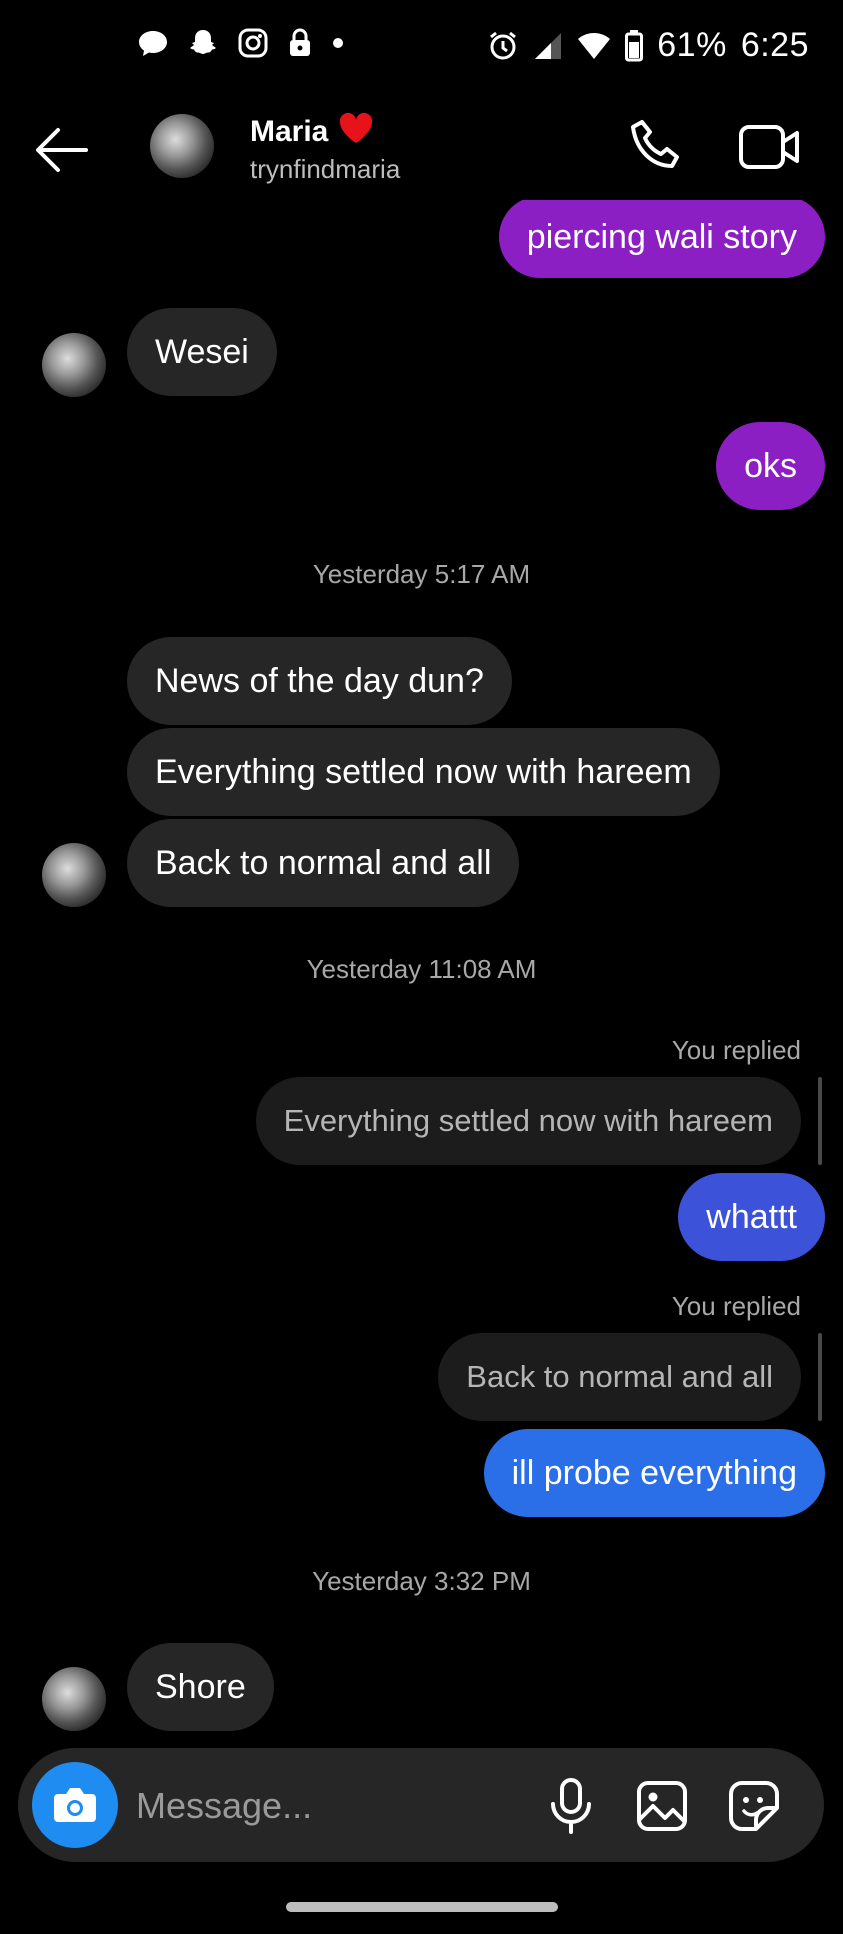  What do you see at coordinates (662, 1806) in the screenshot?
I see `gallery-icon` at bounding box center [662, 1806].